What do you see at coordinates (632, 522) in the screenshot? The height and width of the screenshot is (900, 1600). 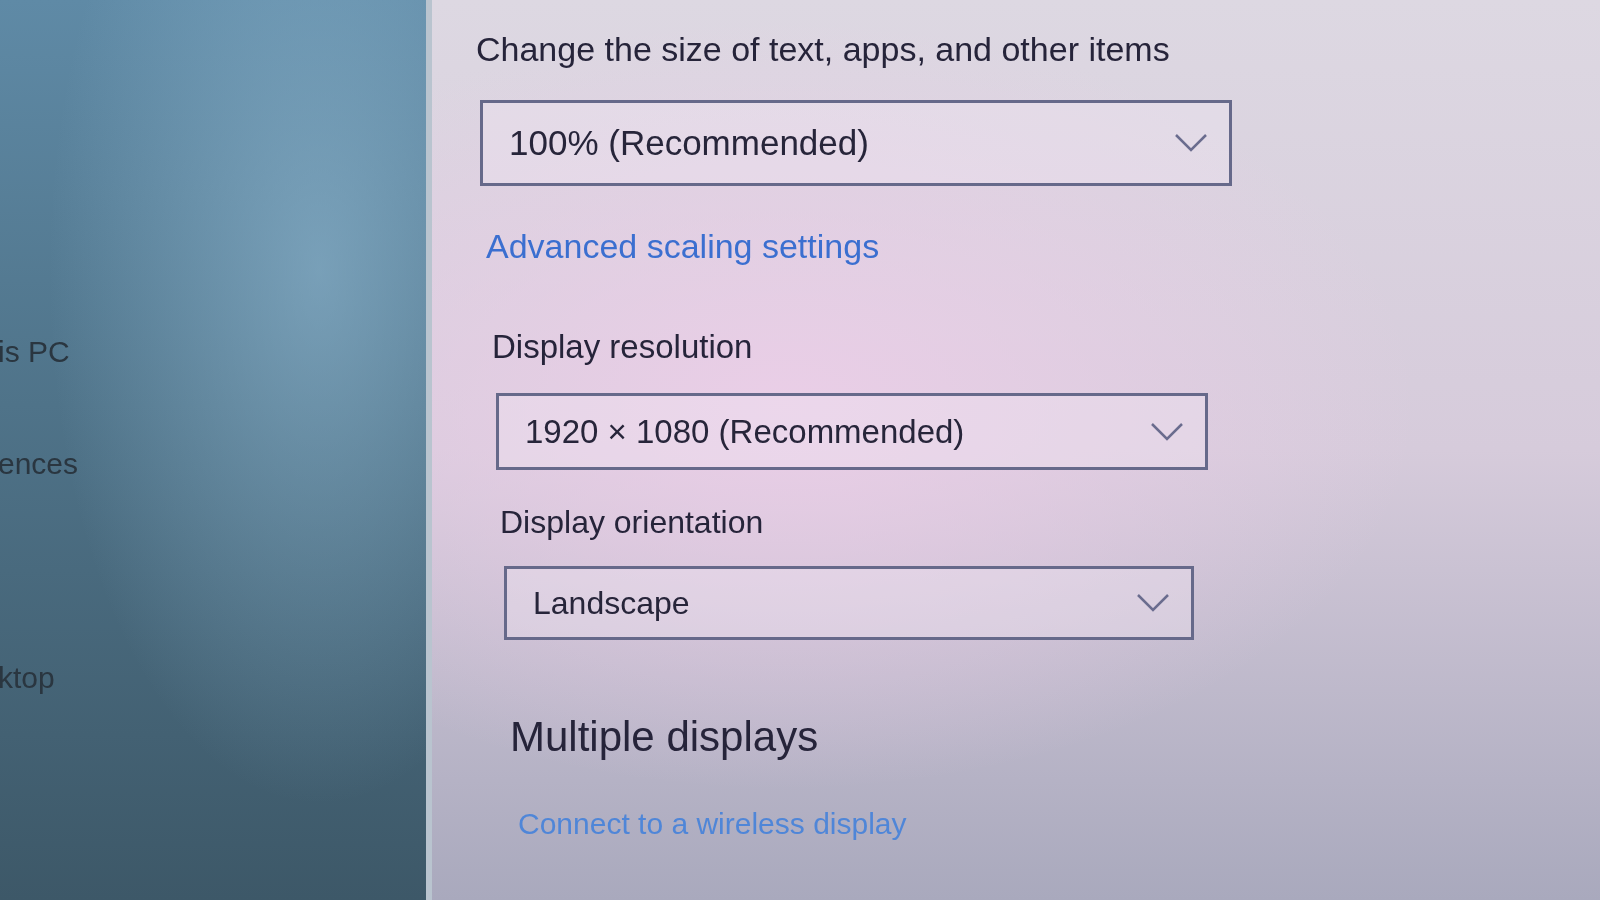 I see `setting-label: Display orientation` at bounding box center [632, 522].